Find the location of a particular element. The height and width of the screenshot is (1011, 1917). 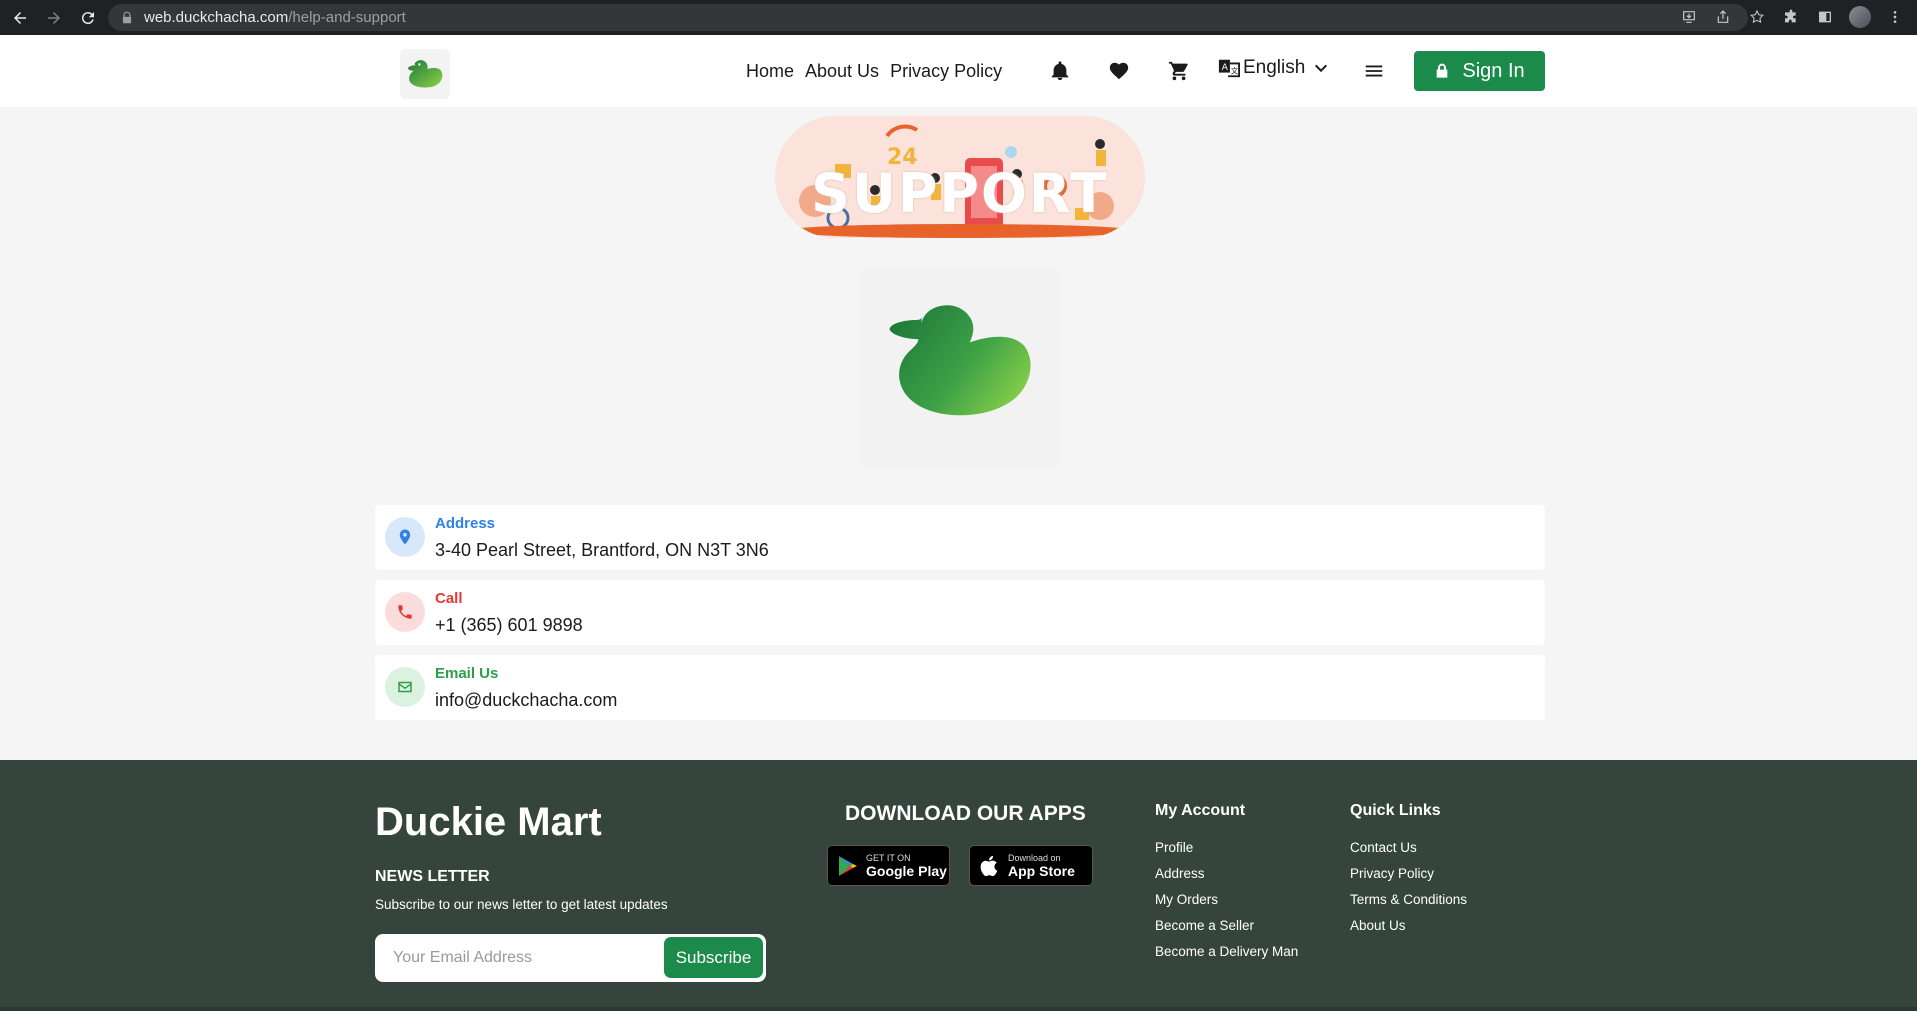

footer-link-about-us: About Us is located at coordinates (1408, 931).